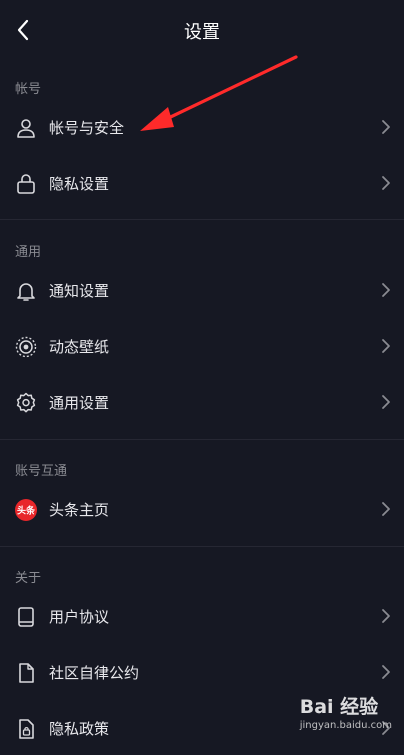 The image size is (404, 755). Describe the element at coordinates (26, 184) in the screenshot. I see `lock-icon` at that location.